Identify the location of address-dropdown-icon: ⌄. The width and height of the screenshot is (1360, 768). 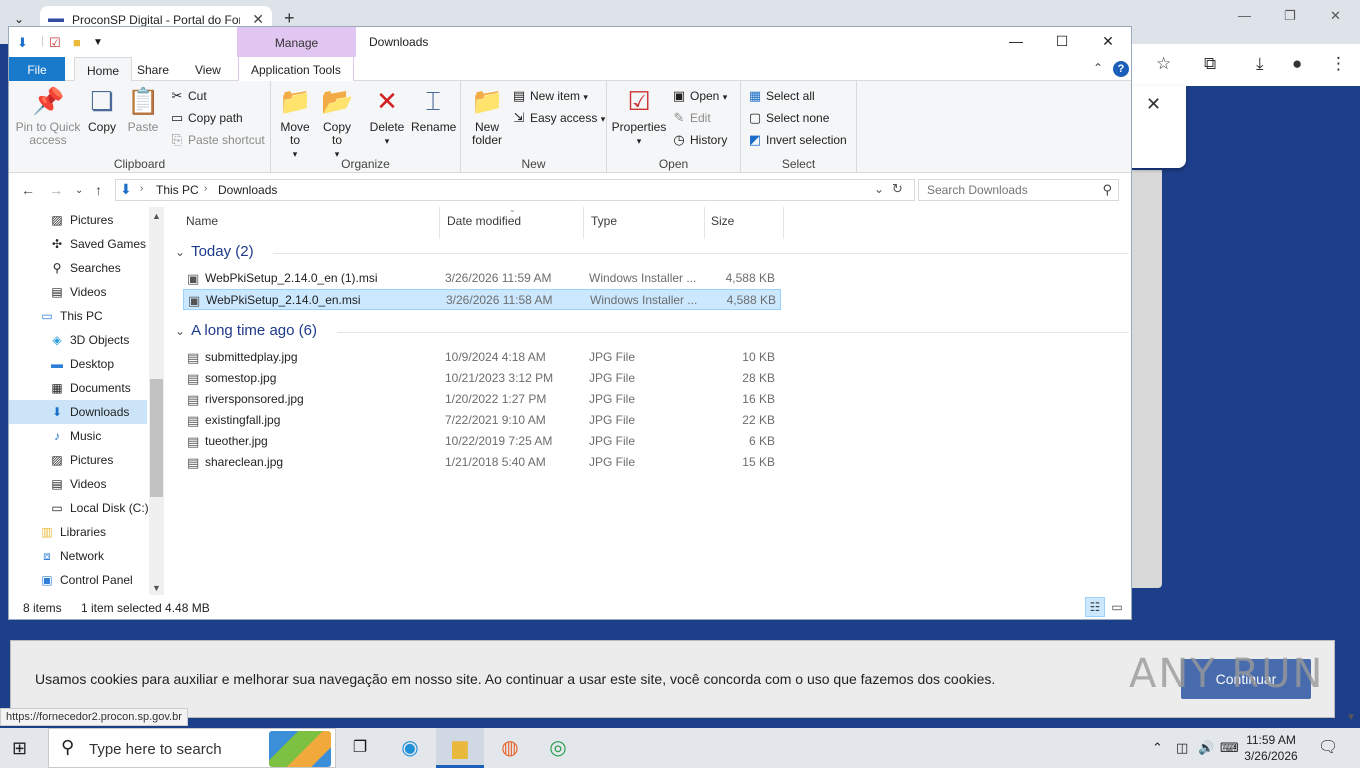
(879, 189).